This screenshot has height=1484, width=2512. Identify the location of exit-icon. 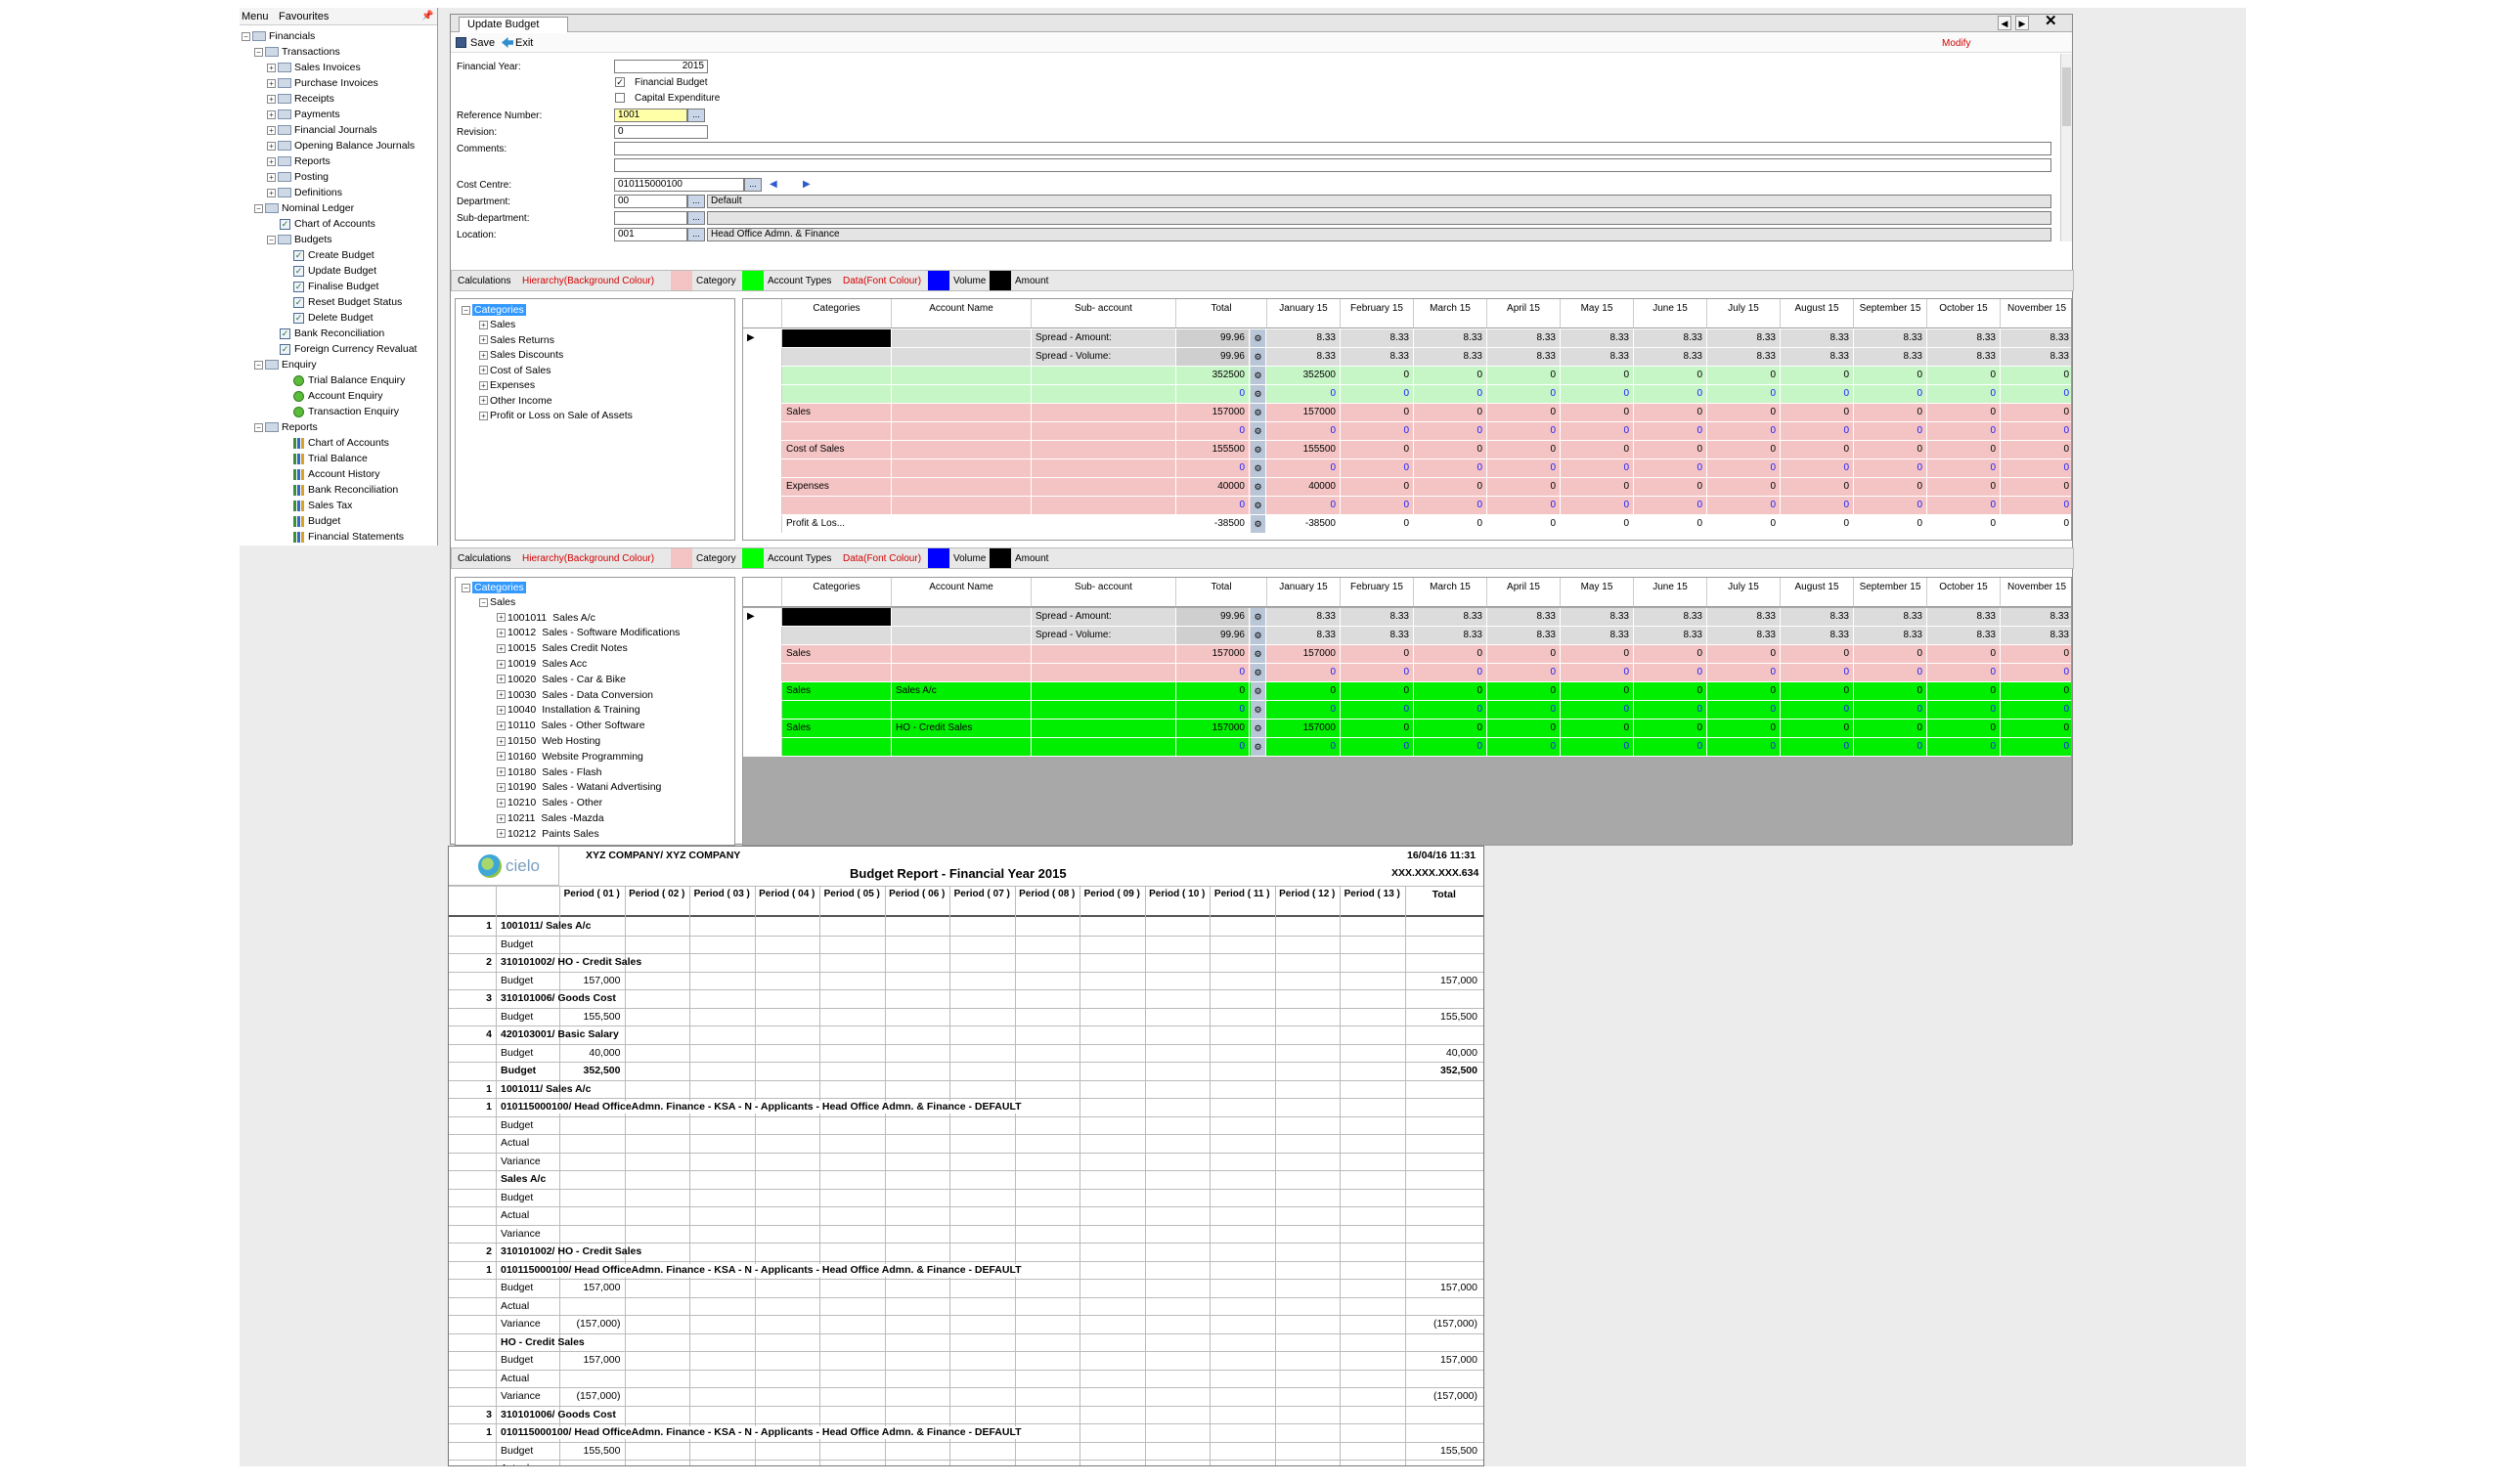
(507, 42).